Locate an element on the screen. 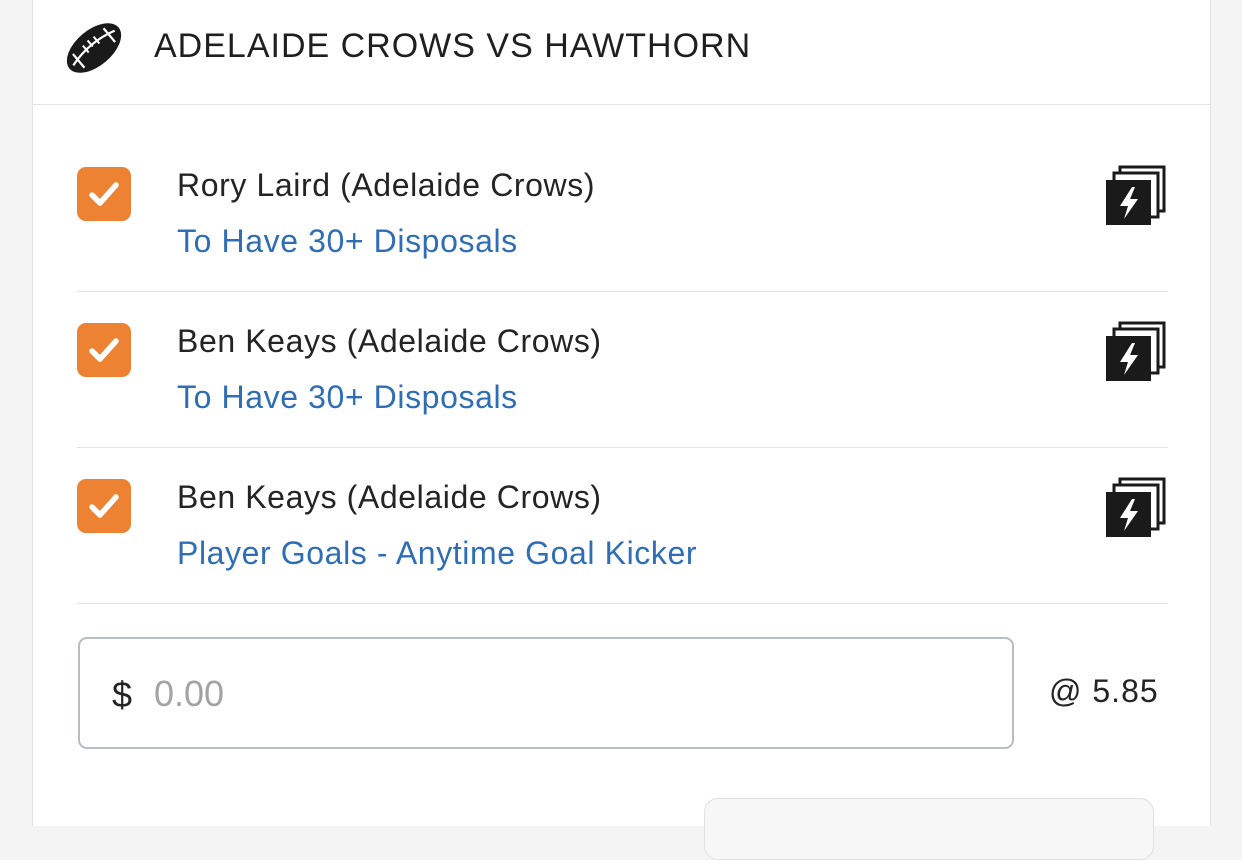 Image resolution: width=1242 pixels, height=860 pixels. currency-symbol: $ is located at coordinates (122, 694).